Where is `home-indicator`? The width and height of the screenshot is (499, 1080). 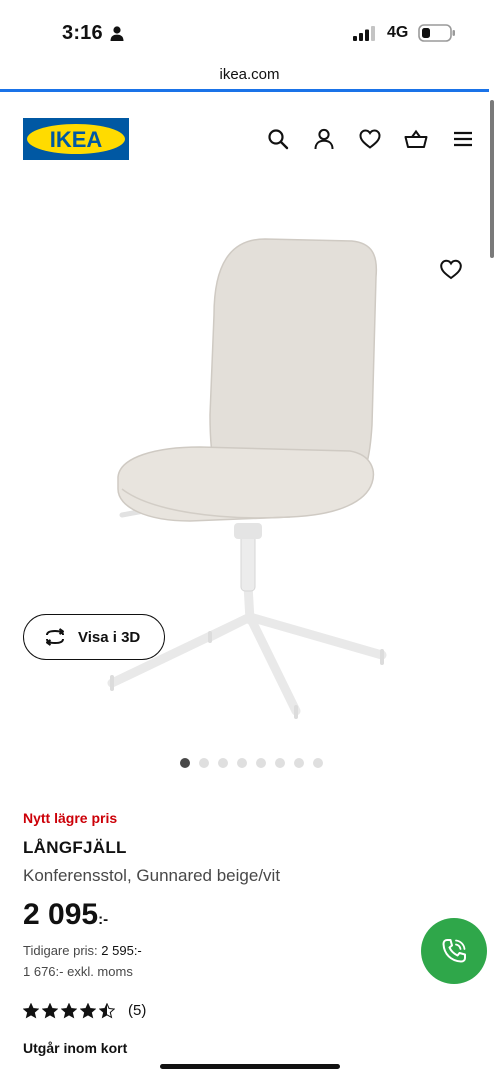 home-indicator is located at coordinates (250, 1066).